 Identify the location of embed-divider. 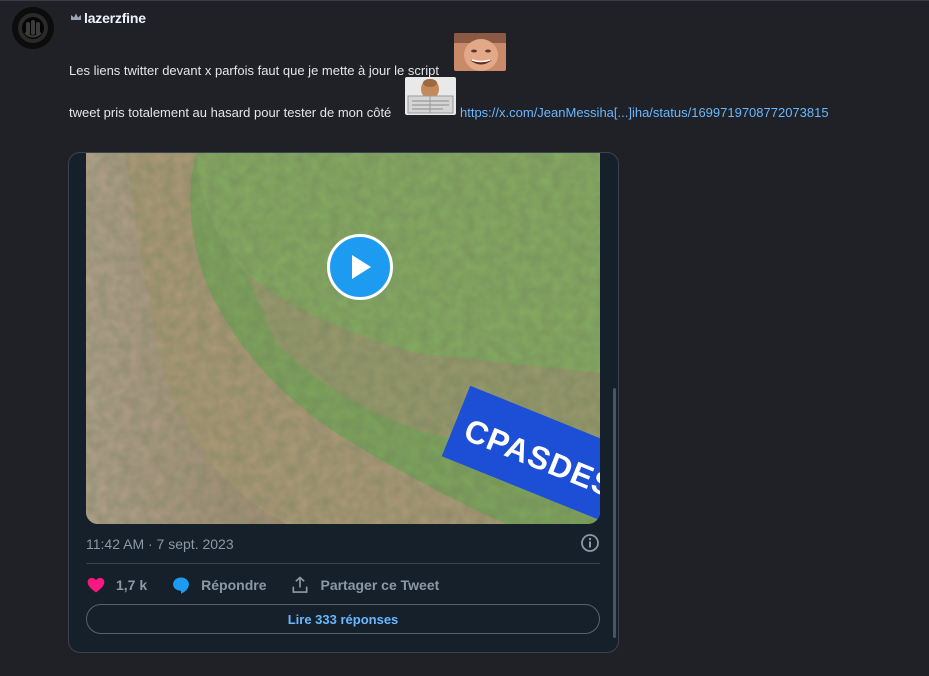
(343, 563).